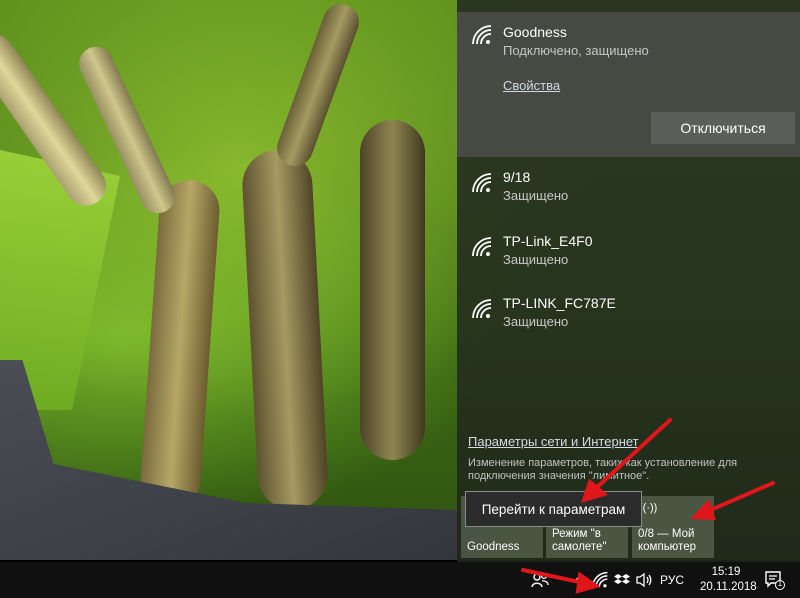 The width and height of the screenshot is (800, 598). Describe the element at coordinates (775, 580) in the screenshot. I see `notification-icon: 1` at that location.